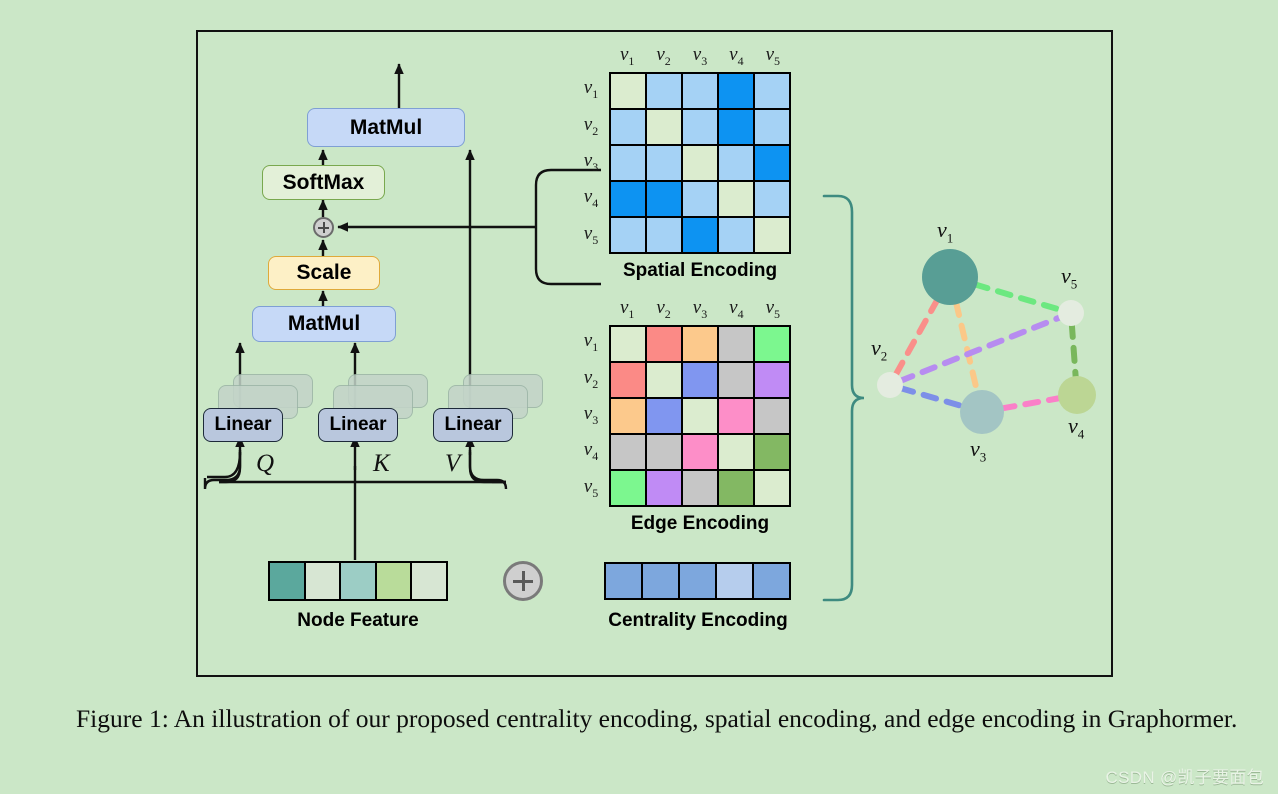 Image resolution: width=1278 pixels, height=794 pixels. Describe the element at coordinates (772, 309) in the screenshot. I see `matrix-col-label: v5` at that location.